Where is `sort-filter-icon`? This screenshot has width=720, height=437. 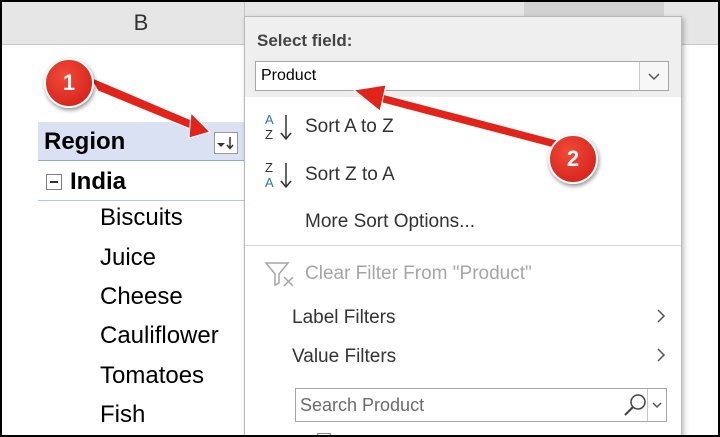
sort-filter-icon is located at coordinates (225, 143).